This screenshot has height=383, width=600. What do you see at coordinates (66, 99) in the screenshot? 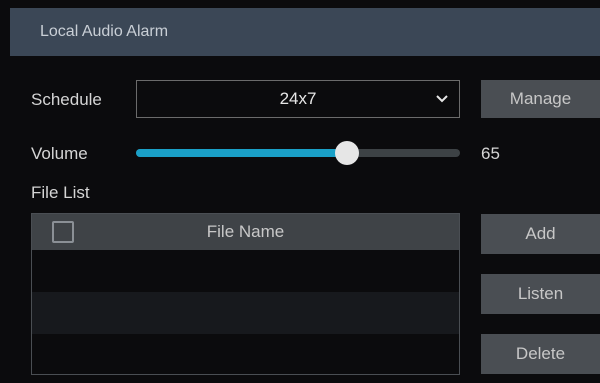
I see `schedule-label: Schedule` at bounding box center [66, 99].